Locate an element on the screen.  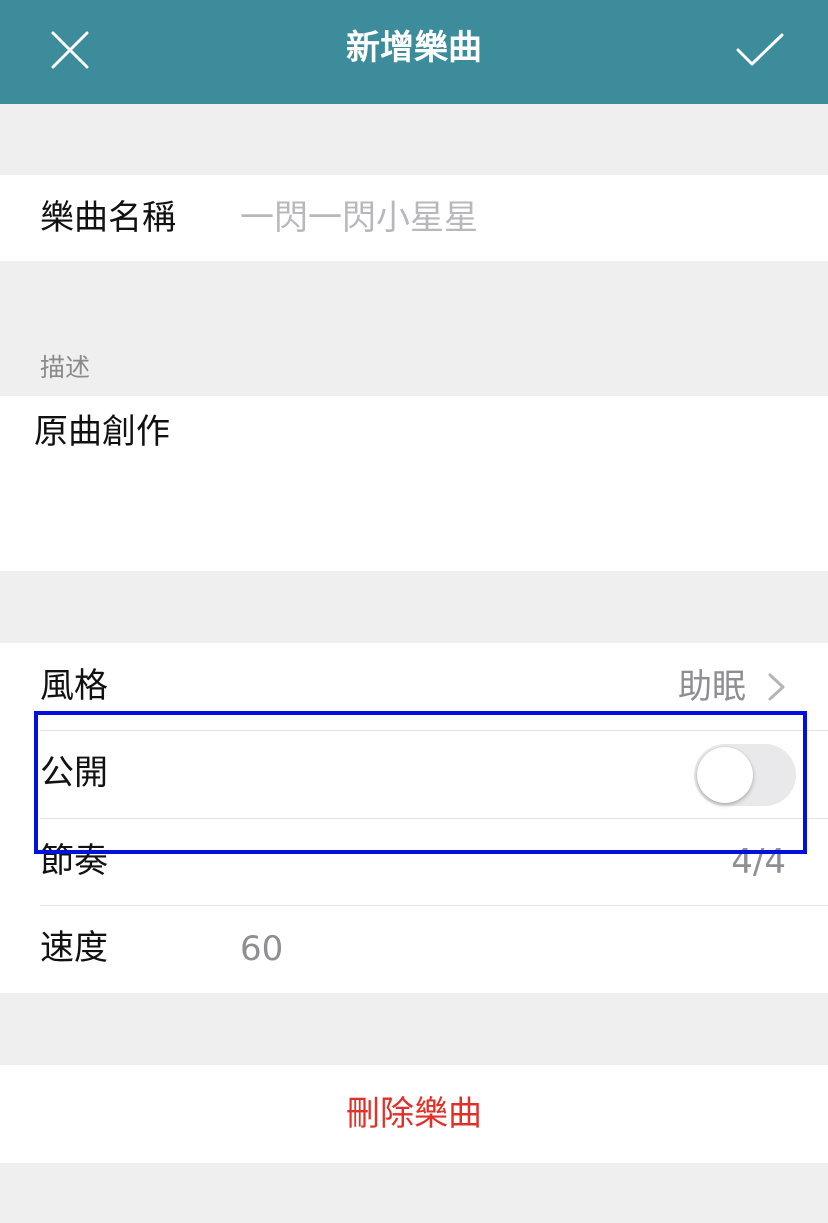
delete-song-button: 刪除樂曲 is located at coordinates (414, 1114).